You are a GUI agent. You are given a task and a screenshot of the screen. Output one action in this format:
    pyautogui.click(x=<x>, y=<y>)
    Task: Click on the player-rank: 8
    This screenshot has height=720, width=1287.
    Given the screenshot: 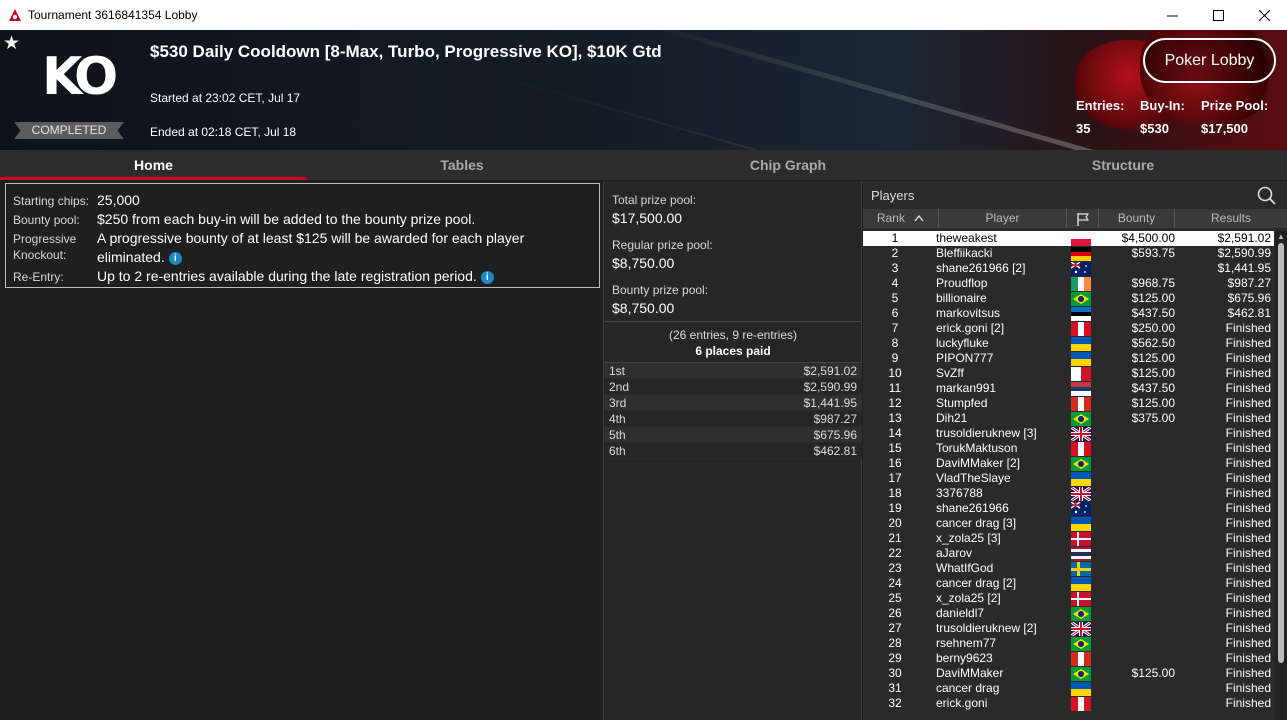 What is the action you would take?
    pyautogui.click(x=895, y=343)
    